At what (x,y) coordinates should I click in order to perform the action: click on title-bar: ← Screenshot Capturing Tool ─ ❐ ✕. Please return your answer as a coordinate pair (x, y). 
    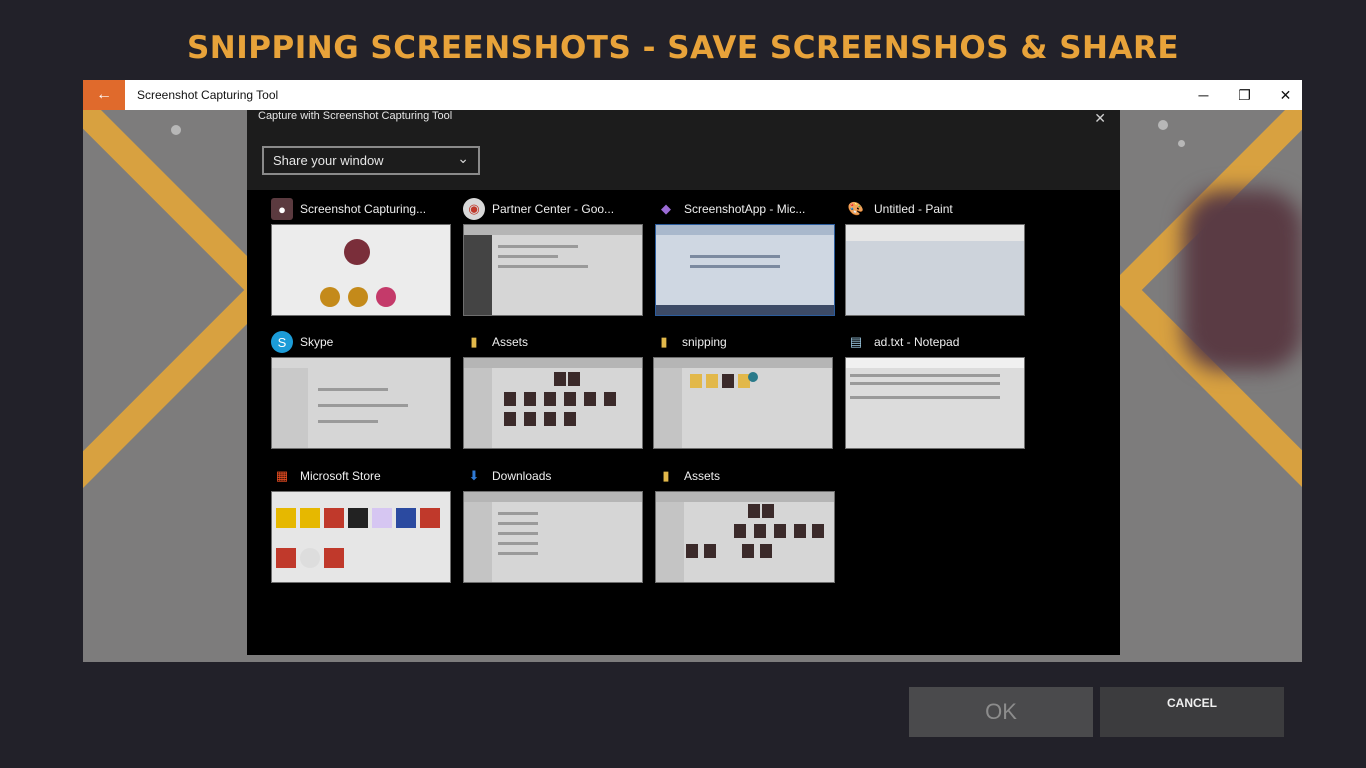
    Looking at the image, I should click on (692, 95).